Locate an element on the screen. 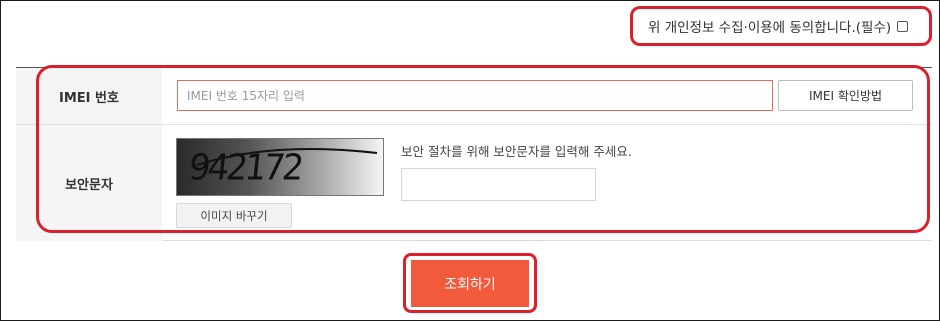  captcha-image: 942172 is located at coordinates (280, 167).